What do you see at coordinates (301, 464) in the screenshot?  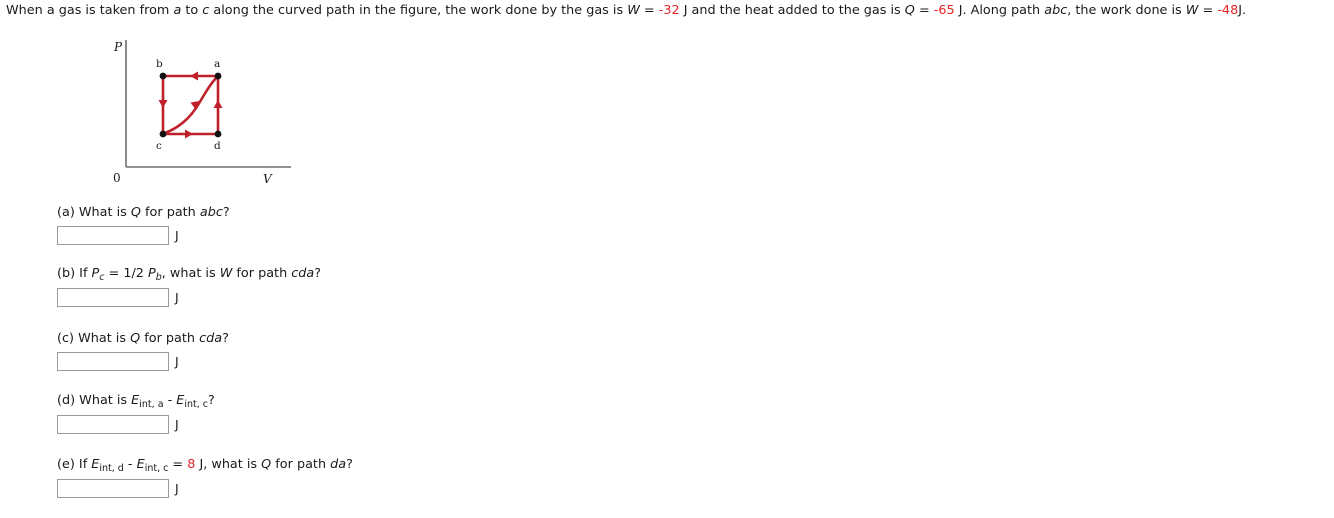 I see `question-e-prompt-mid-2: for path` at bounding box center [301, 464].